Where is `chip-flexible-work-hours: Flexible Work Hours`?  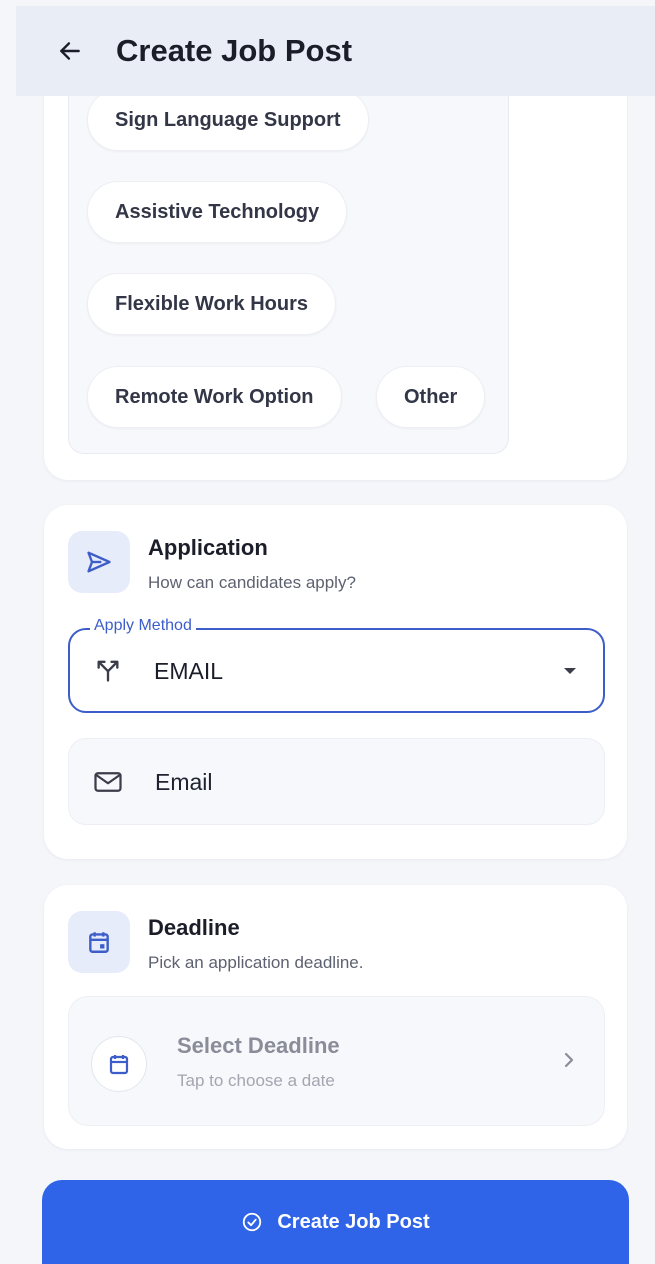
chip-flexible-work-hours: Flexible Work Hours is located at coordinates (212, 304).